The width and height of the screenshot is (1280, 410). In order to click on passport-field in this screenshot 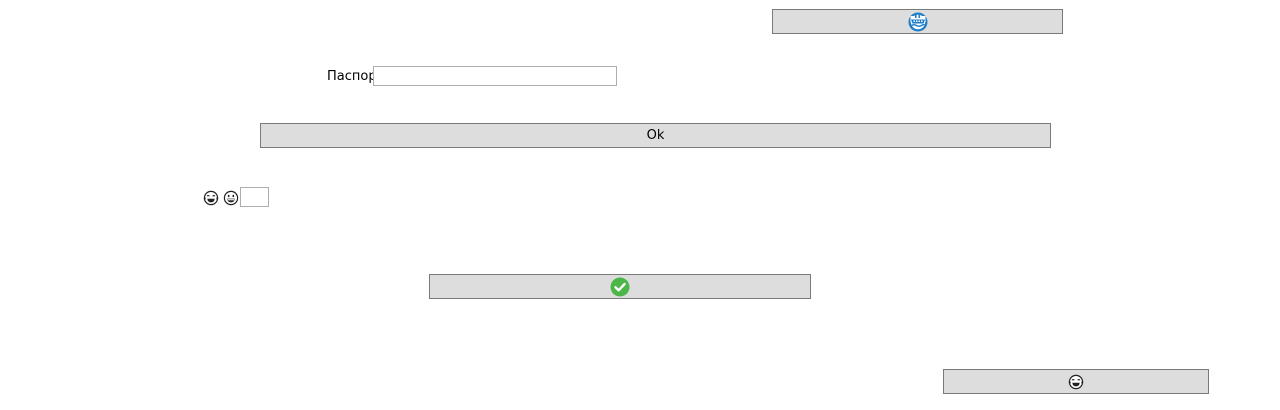, I will do `click(495, 76)`.